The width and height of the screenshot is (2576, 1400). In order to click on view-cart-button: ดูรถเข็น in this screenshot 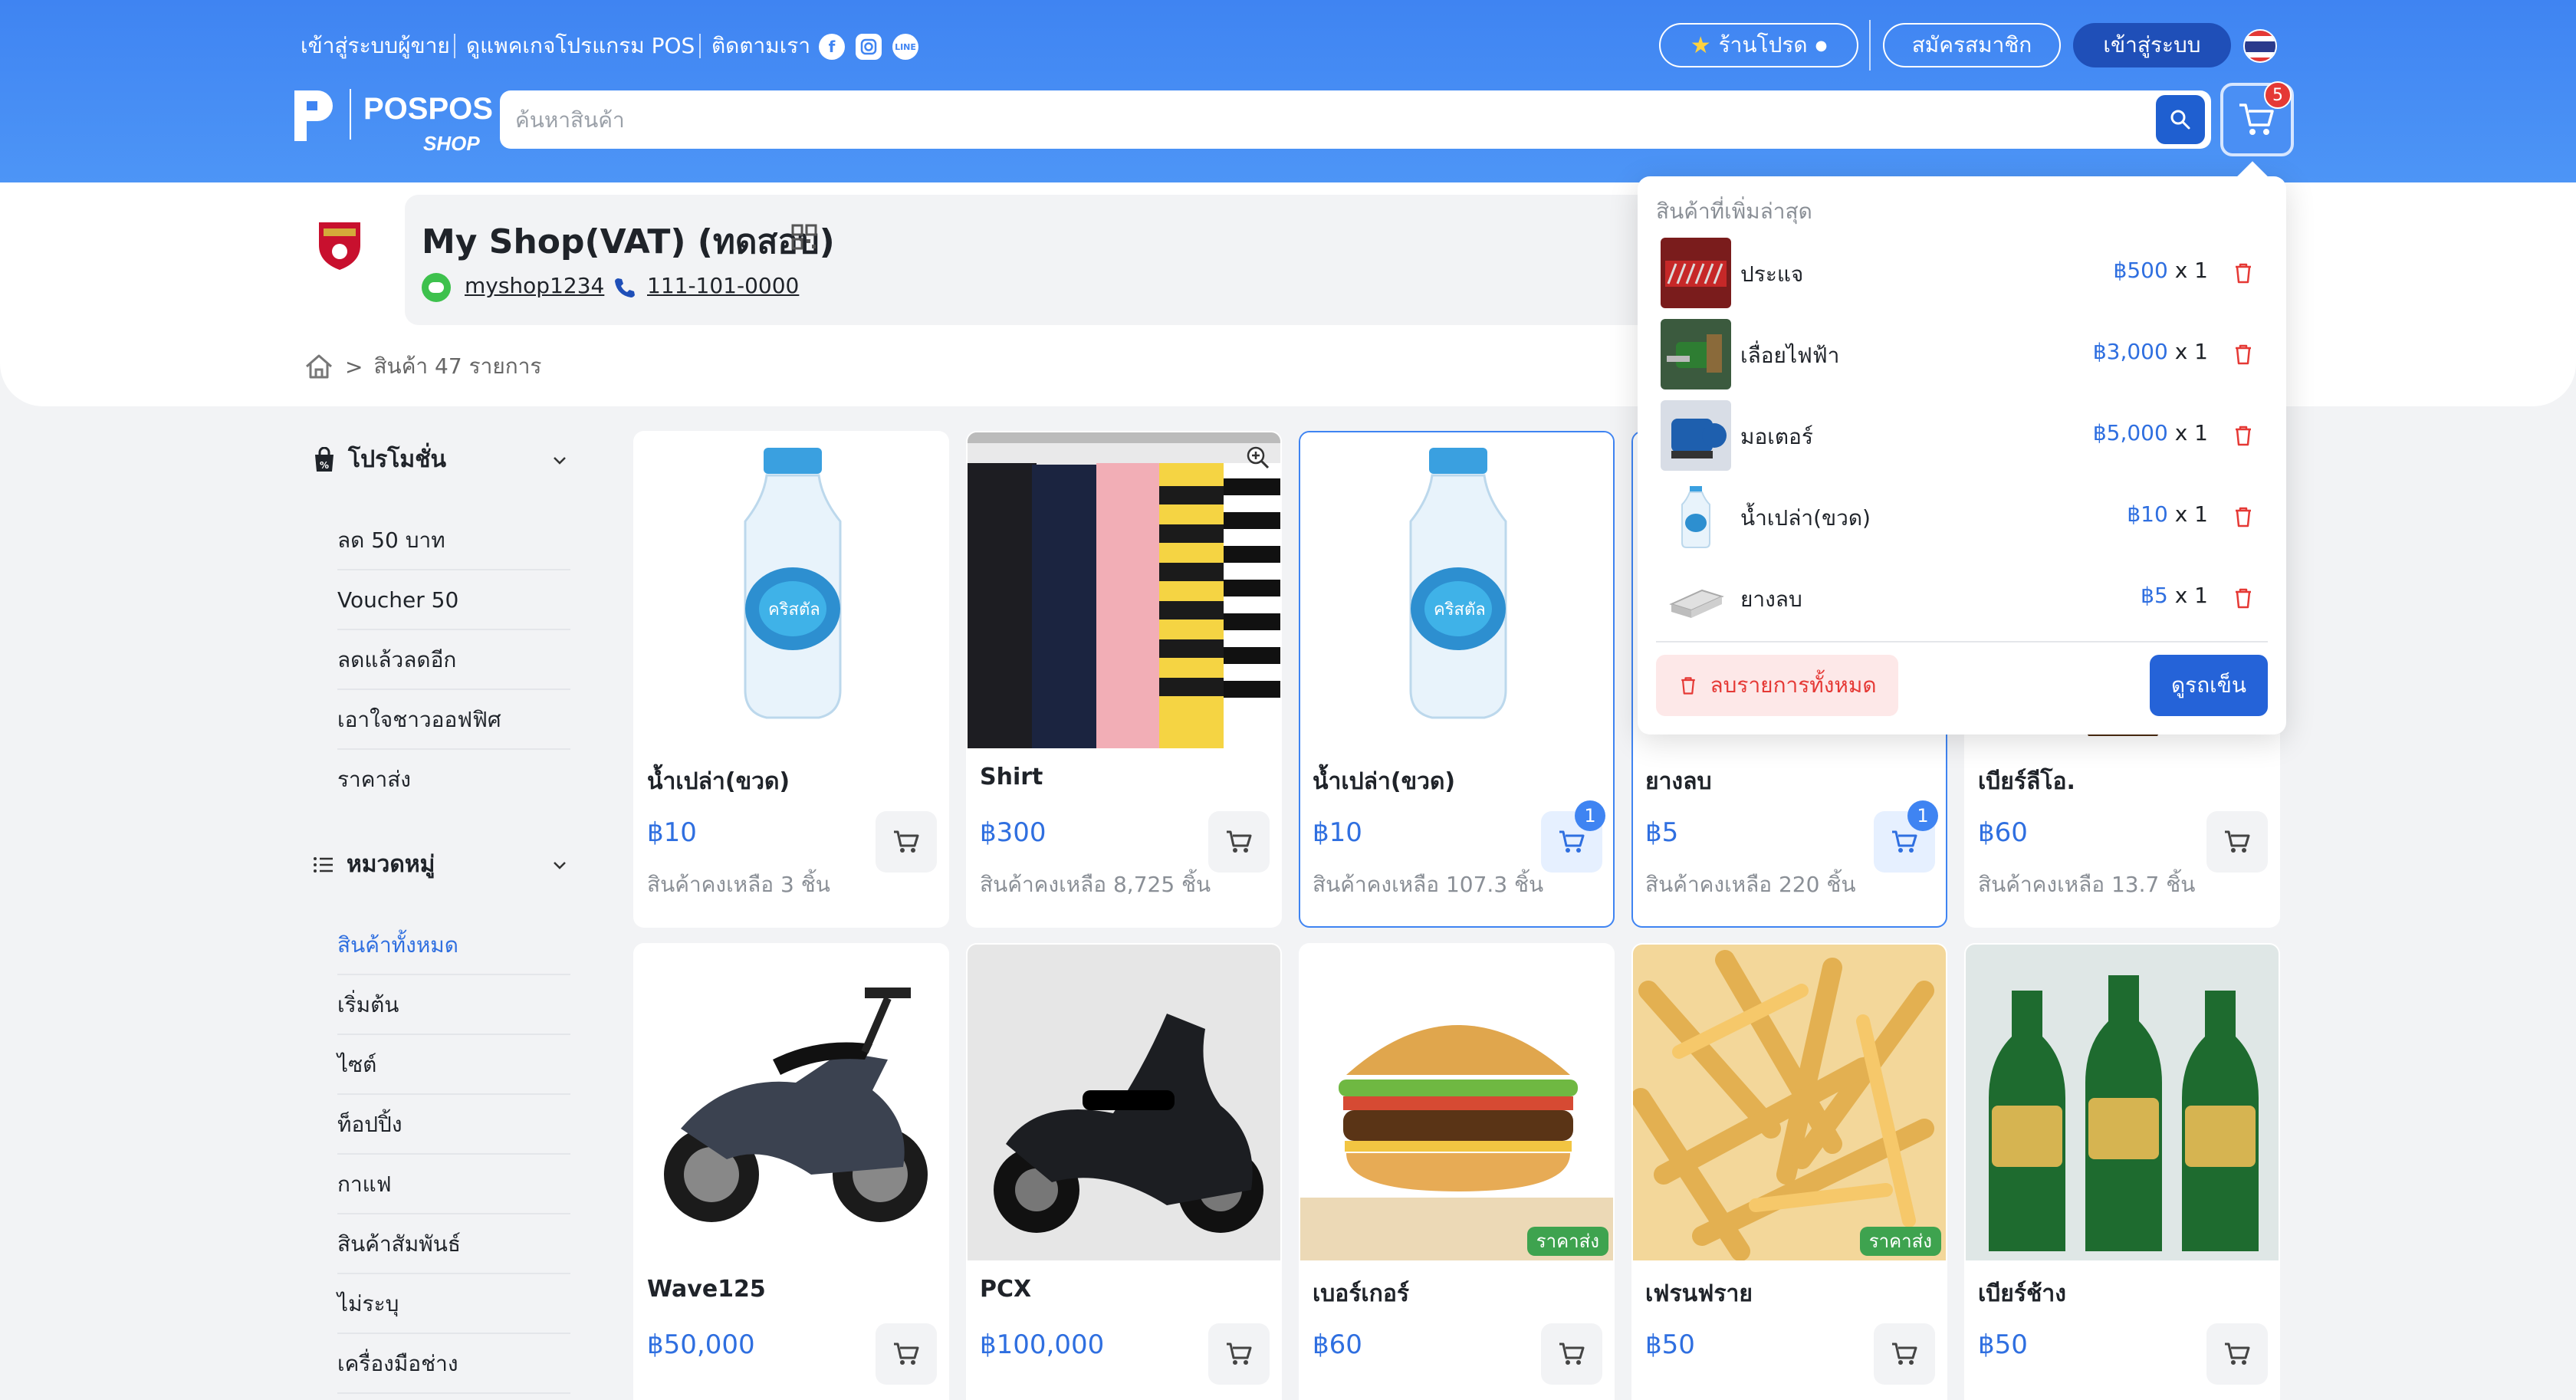, I will do `click(2209, 685)`.